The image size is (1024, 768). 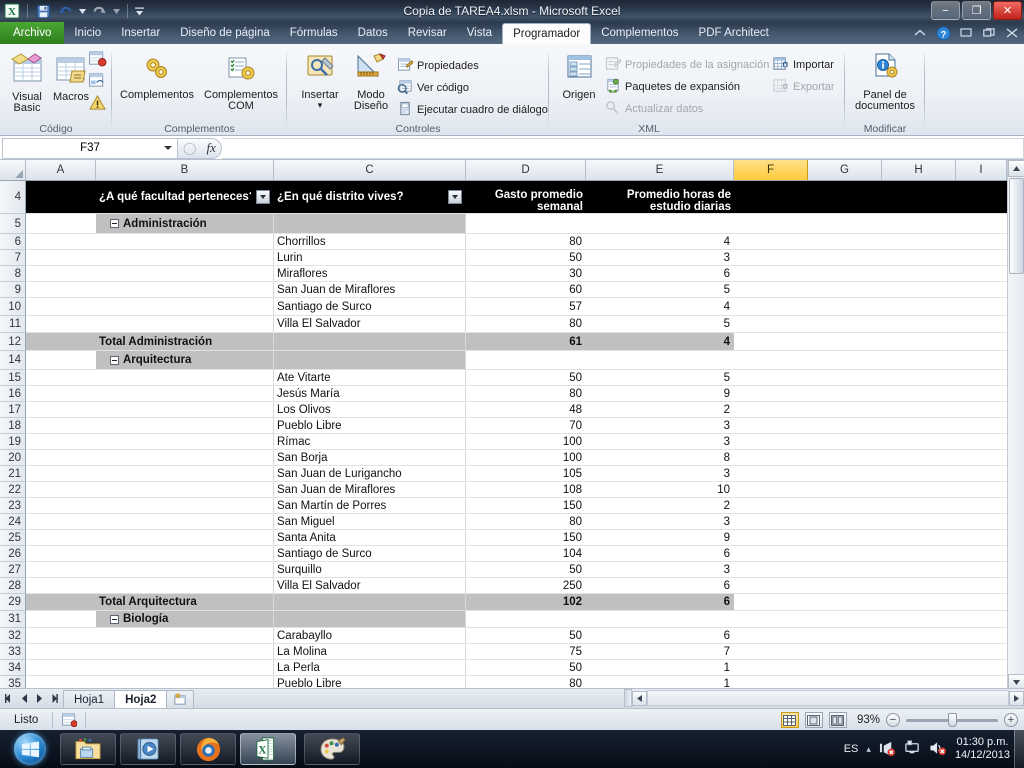 What do you see at coordinates (185, 241) in the screenshot?
I see `cell-b6` at bounding box center [185, 241].